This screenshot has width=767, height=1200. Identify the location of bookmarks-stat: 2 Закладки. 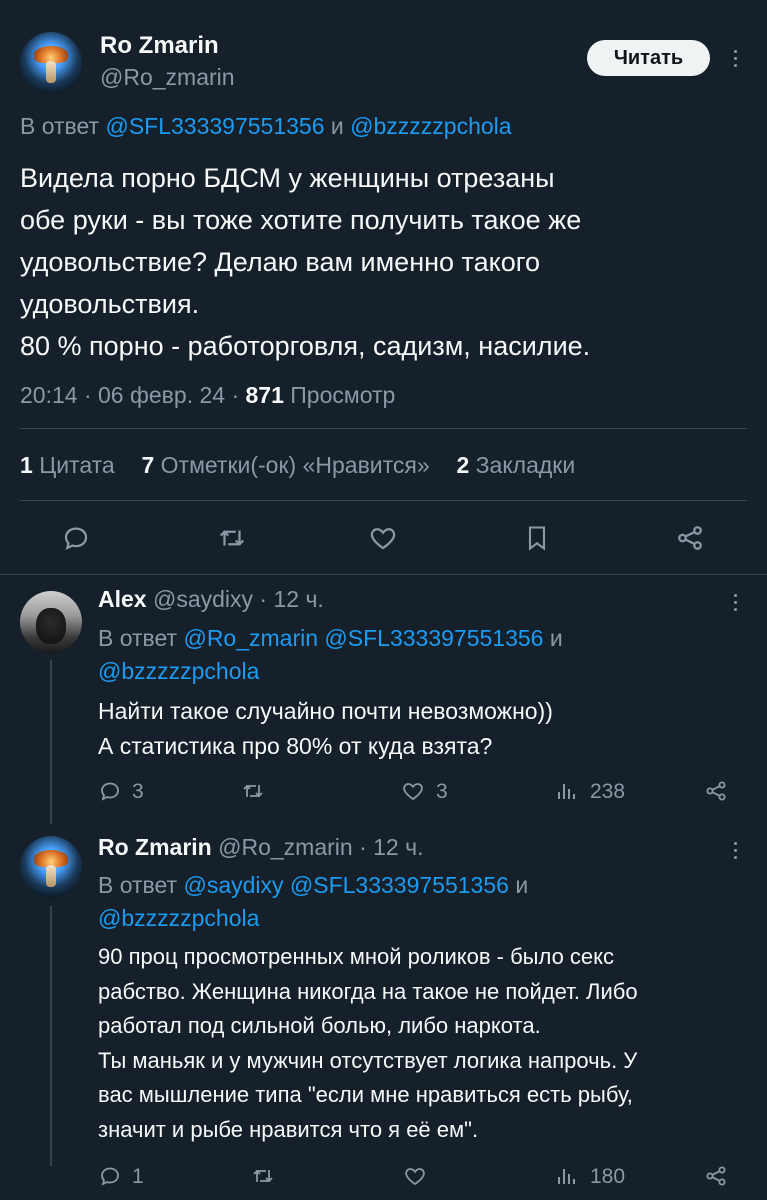
(515, 465).